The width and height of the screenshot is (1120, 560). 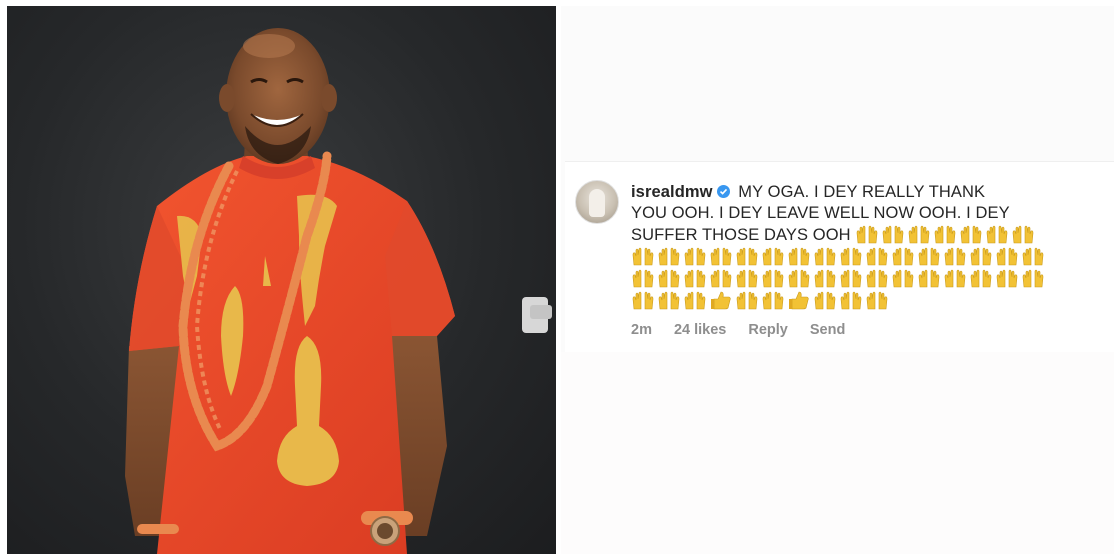 What do you see at coordinates (862, 192) in the screenshot?
I see `comment-text-line-1: MY OGA. I DEY REALLY THANK` at bounding box center [862, 192].